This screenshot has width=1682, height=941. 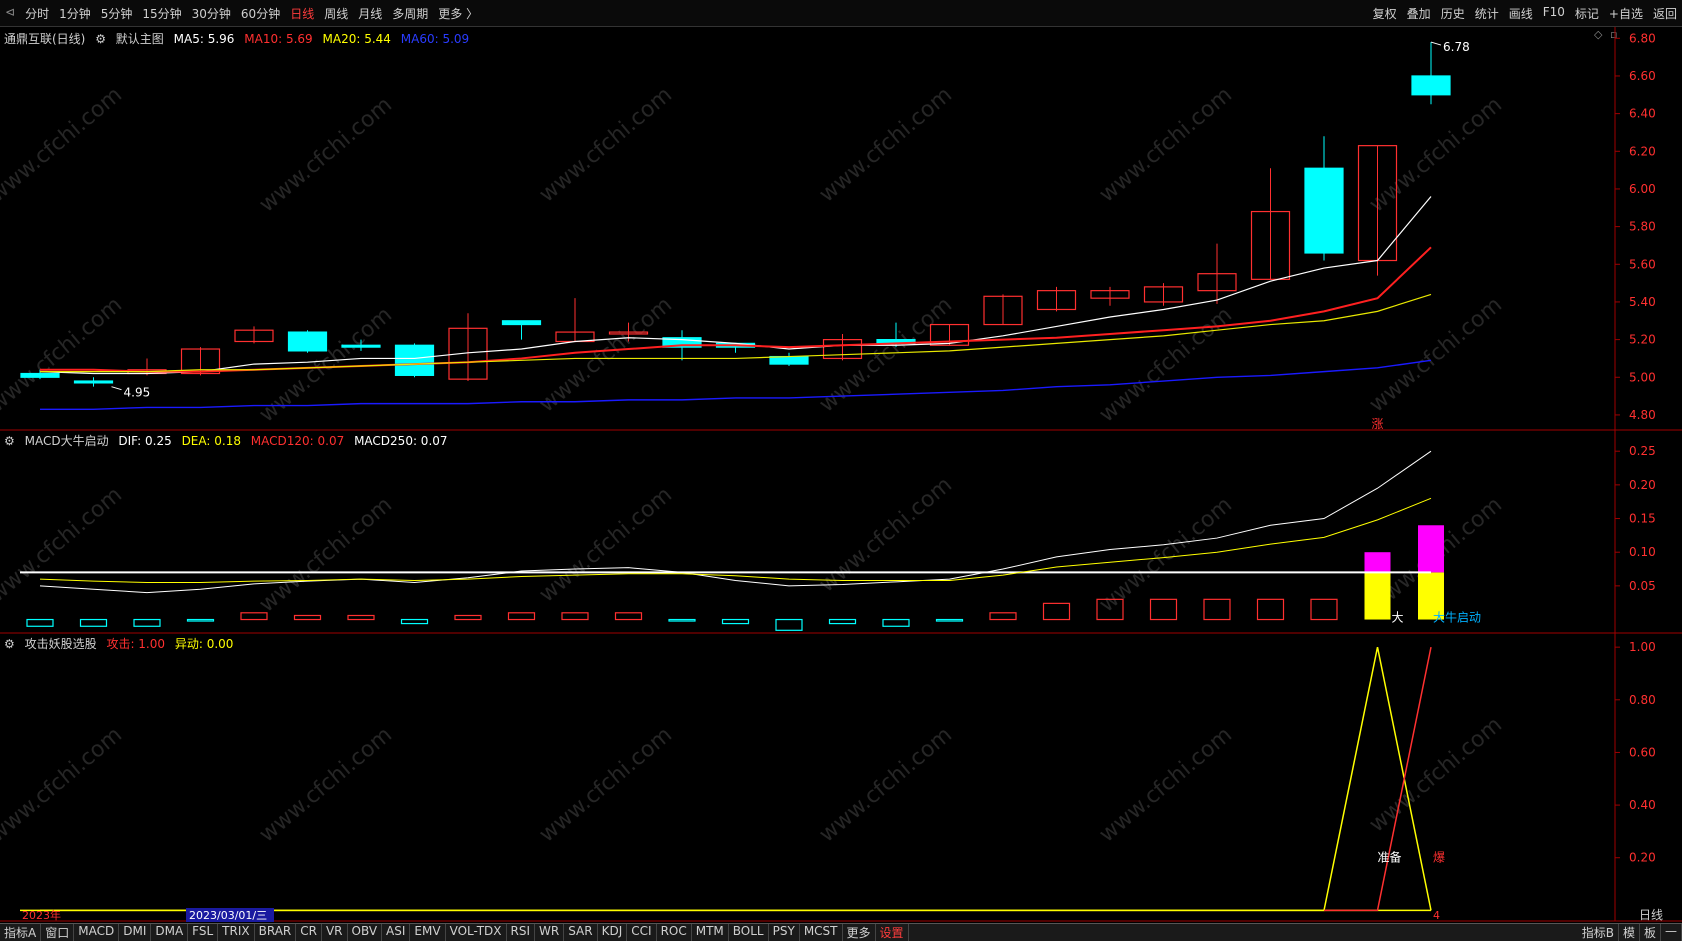 I want to click on period-tab-10: 更多 〉, so click(x=458, y=13).